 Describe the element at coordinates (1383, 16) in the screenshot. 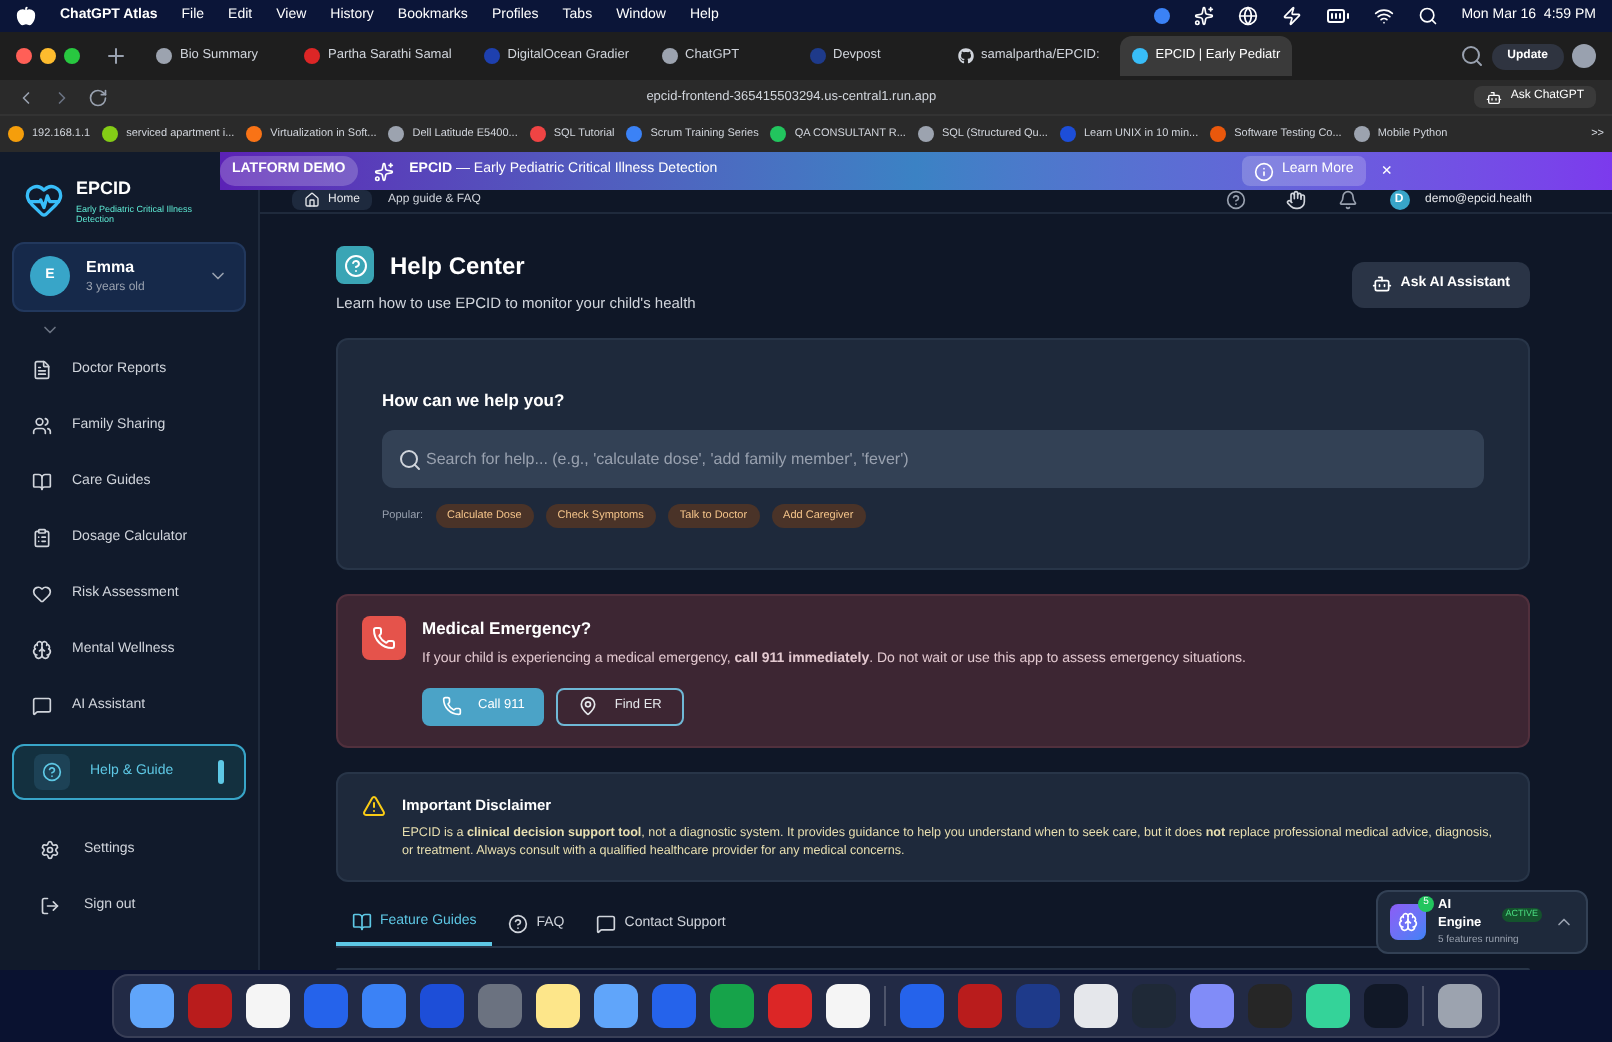

I see `wifi-icon` at that location.